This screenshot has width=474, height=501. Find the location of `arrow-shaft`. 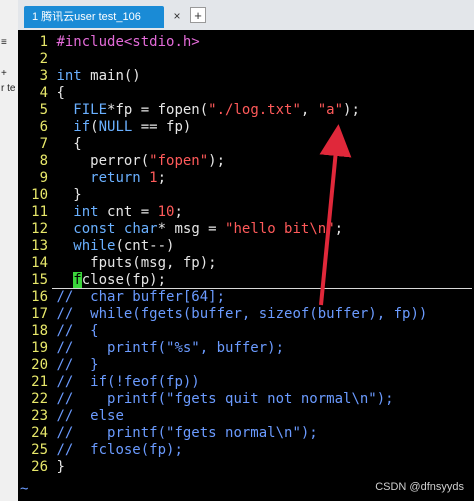

arrow-shaft is located at coordinates (335, 215).